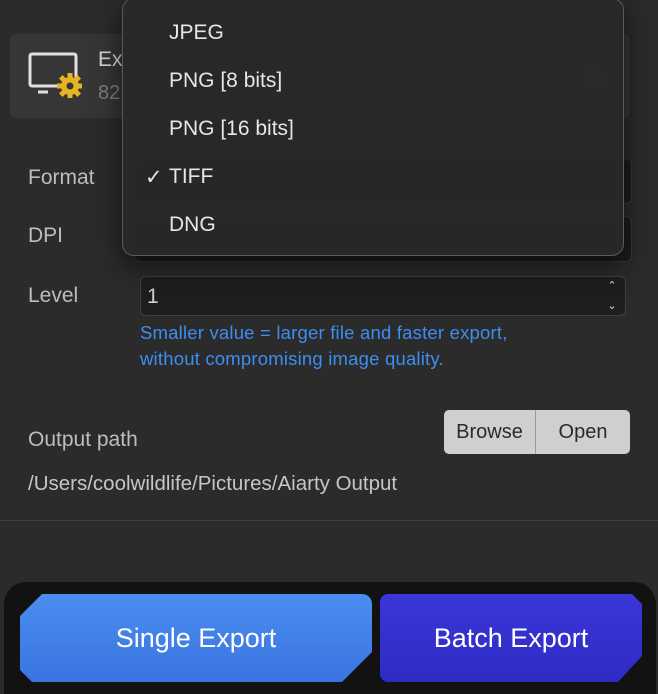 This screenshot has height=694, width=658. Describe the element at coordinates (55, 75) in the screenshot. I see `monitor-gear-icon` at that location.